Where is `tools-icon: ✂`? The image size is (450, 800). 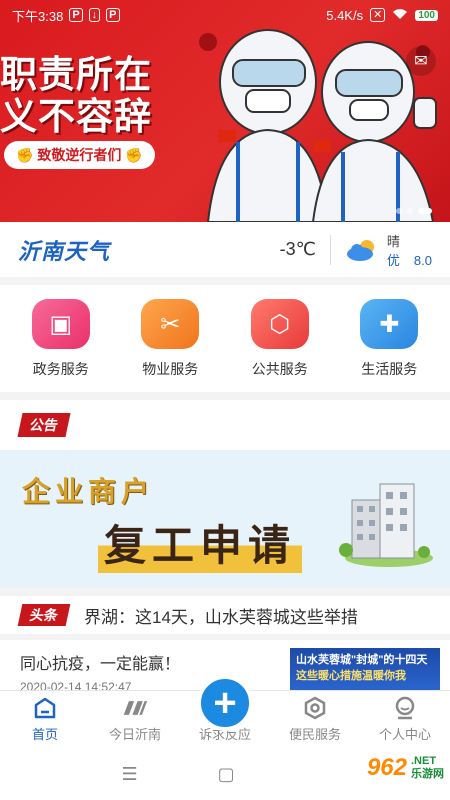
tools-icon: ✂ is located at coordinates (170, 324).